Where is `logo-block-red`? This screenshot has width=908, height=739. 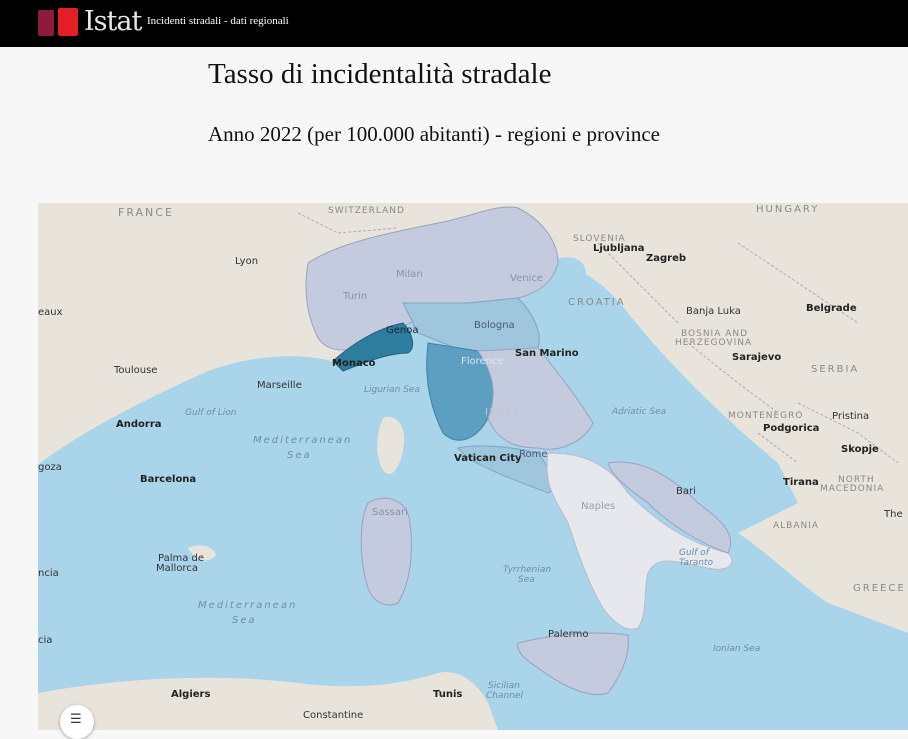
logo-block-red is located at coordinates (68, 22).